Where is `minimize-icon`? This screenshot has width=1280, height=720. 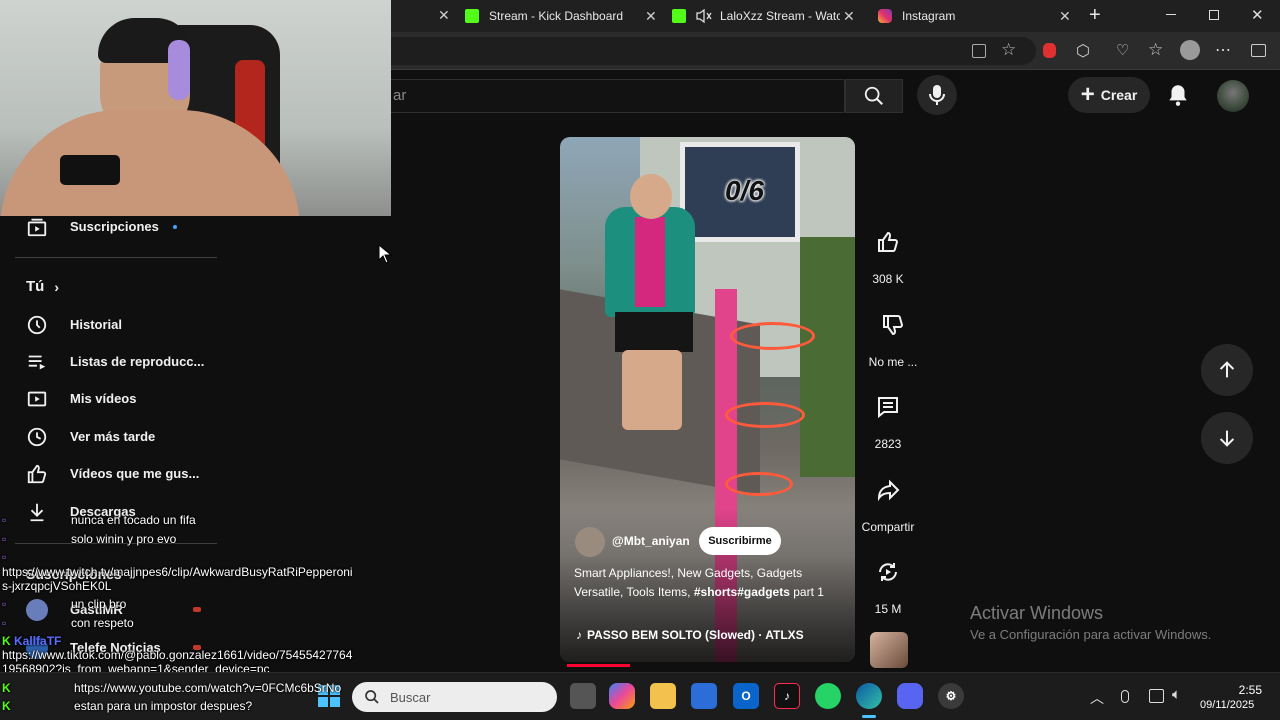
minimize-icon is located at coordinates (1171, 14).